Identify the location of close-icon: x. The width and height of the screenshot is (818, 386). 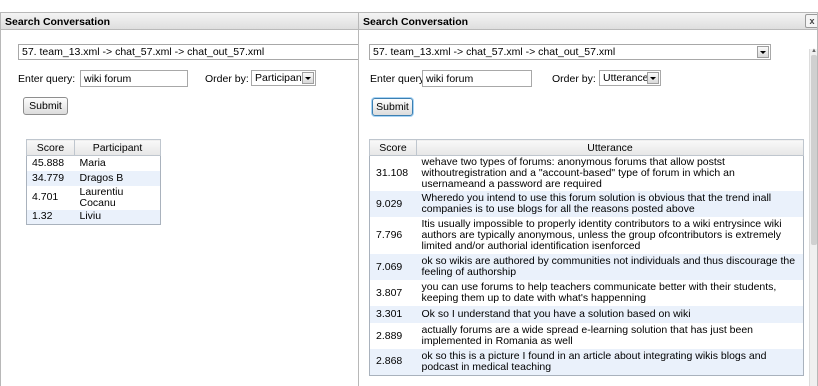
(811, 21).